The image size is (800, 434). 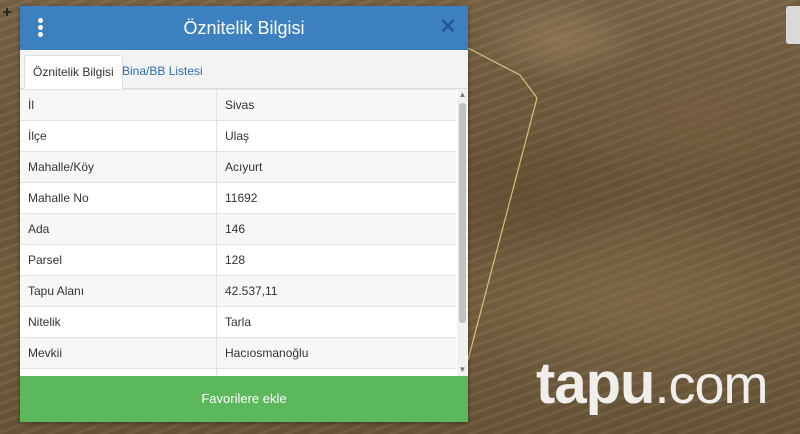 What do you see at coordinates (336, 260) in the screenshot?
I see `attribute-value: 128` at bounding box center [336, 260].